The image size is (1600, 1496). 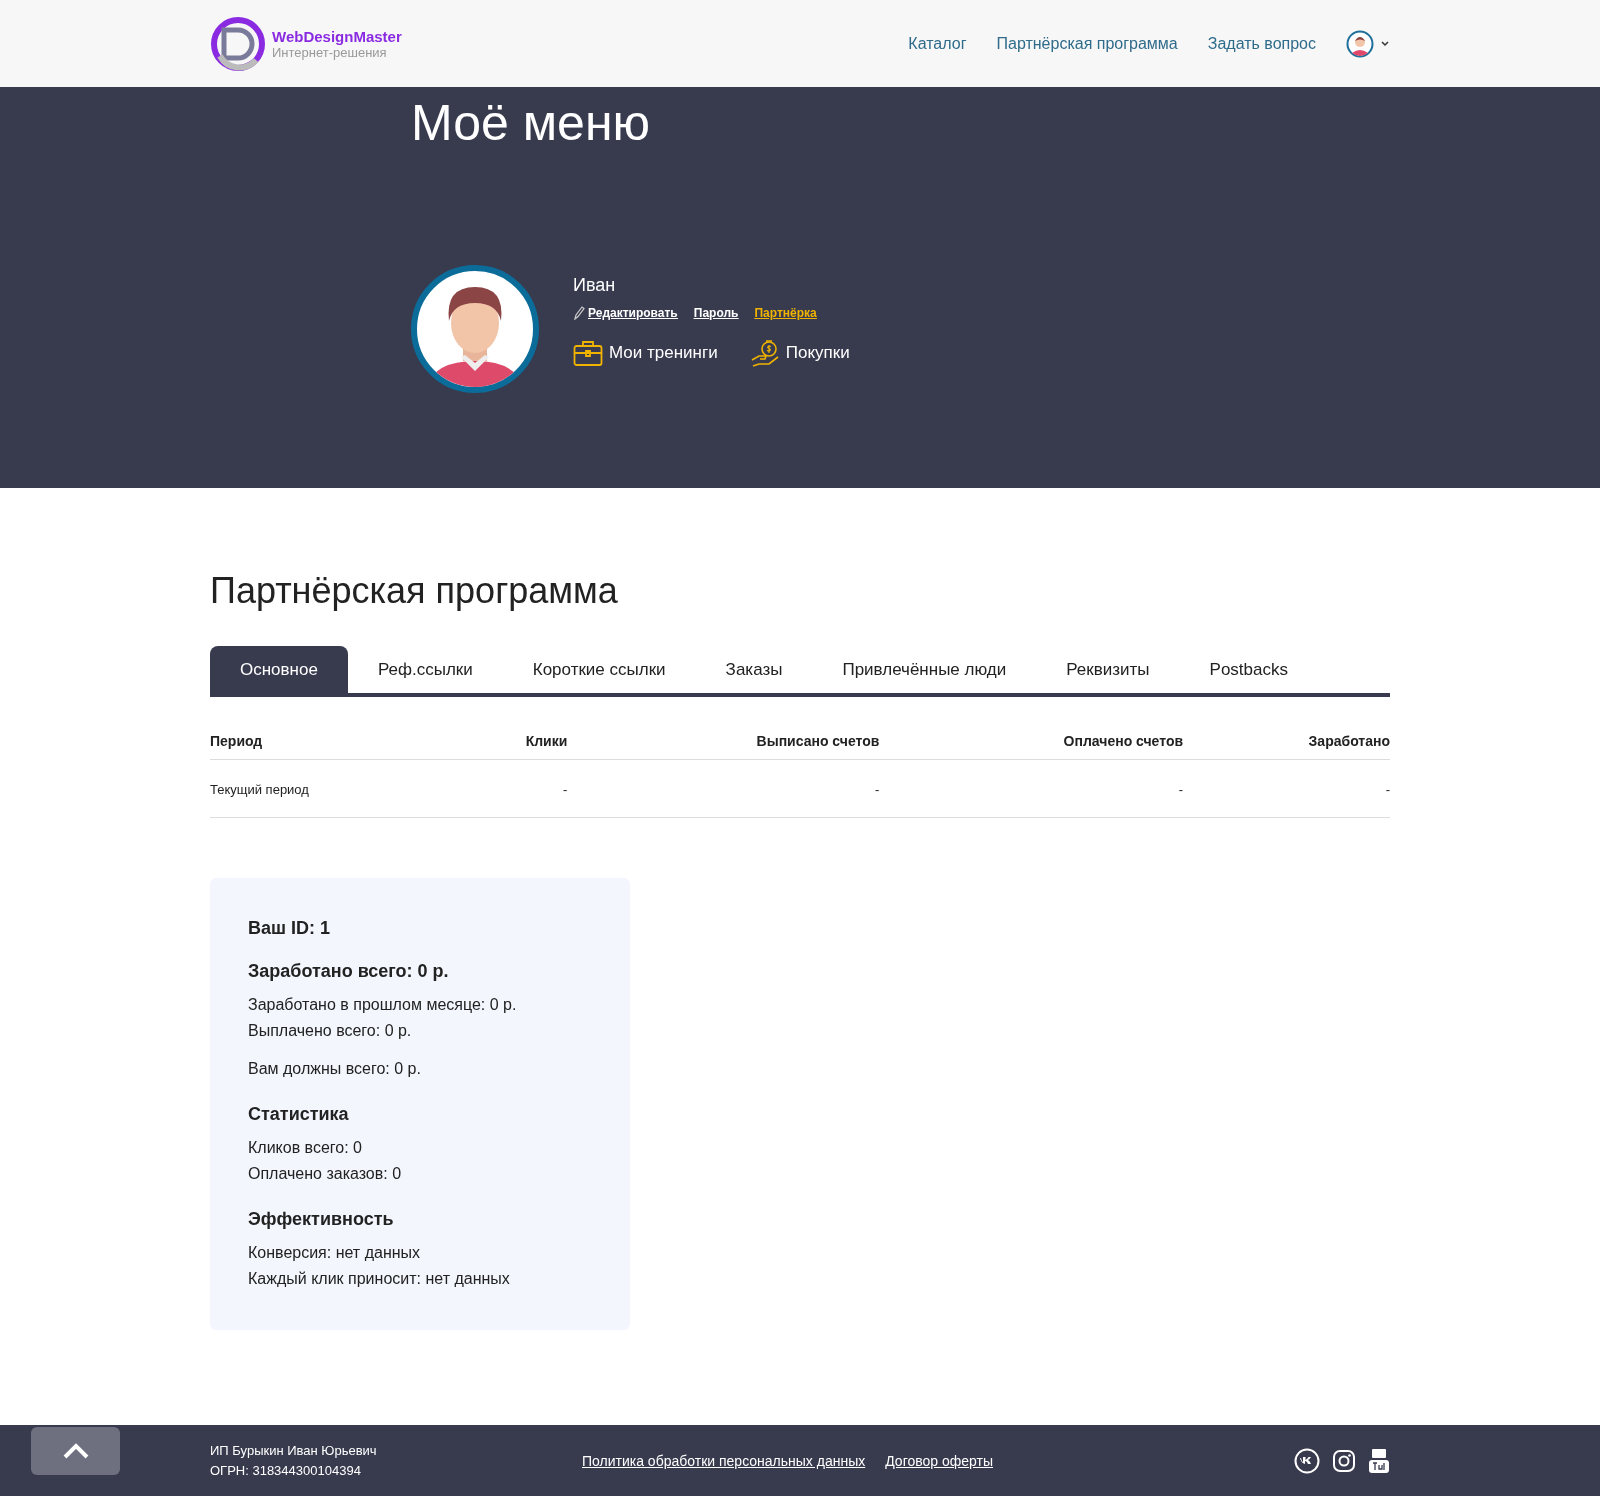 What do you see at coordinates (645, 353) in the screenshot?
I see `profile-action-link: Мои тренинги` at bounding box center [645, 353].